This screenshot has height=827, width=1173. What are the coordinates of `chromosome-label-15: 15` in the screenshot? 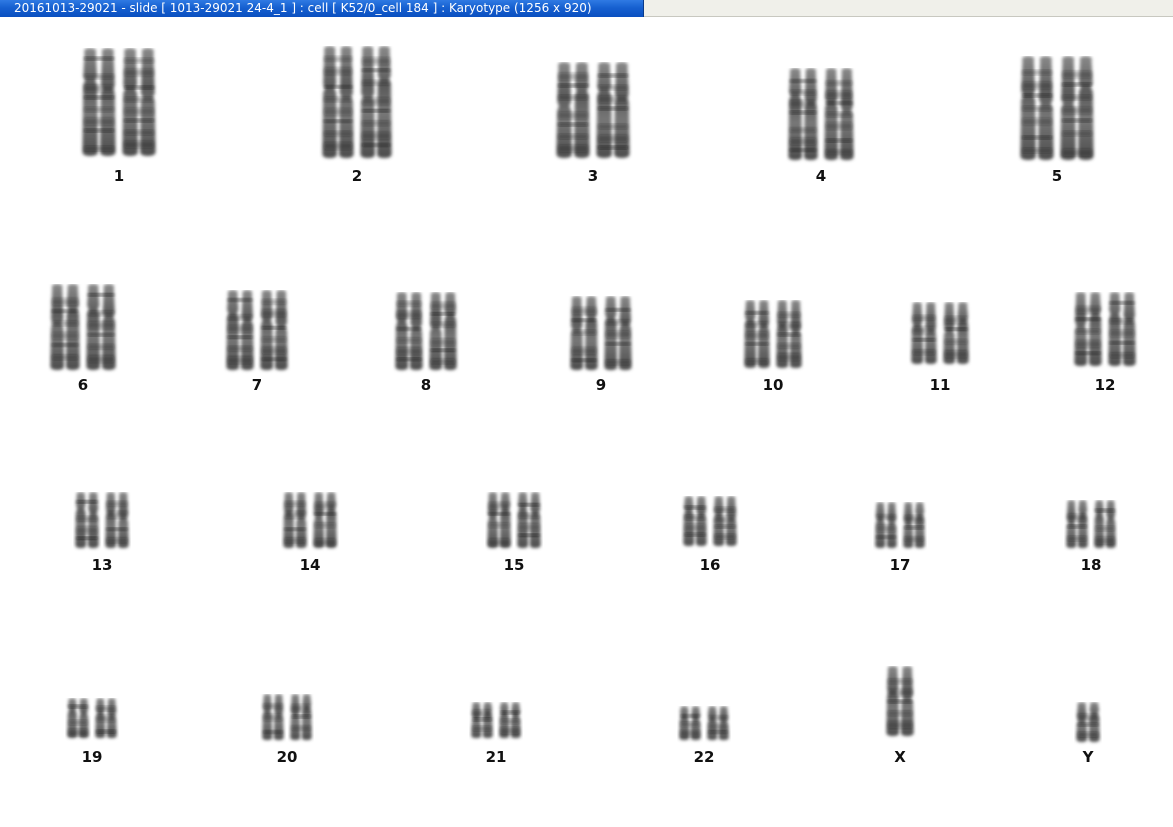 It's located at (514, 565).